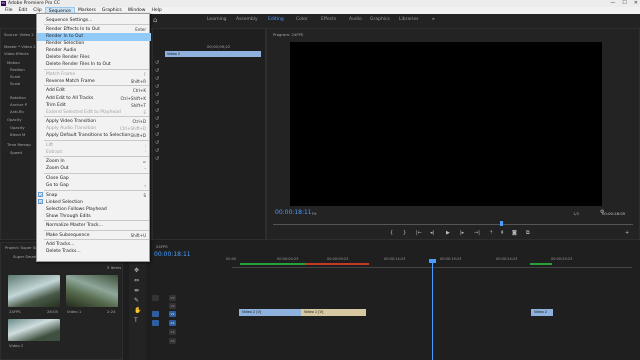  I want to click on timeline-clip: Video 2 [V], so click(270, 312).